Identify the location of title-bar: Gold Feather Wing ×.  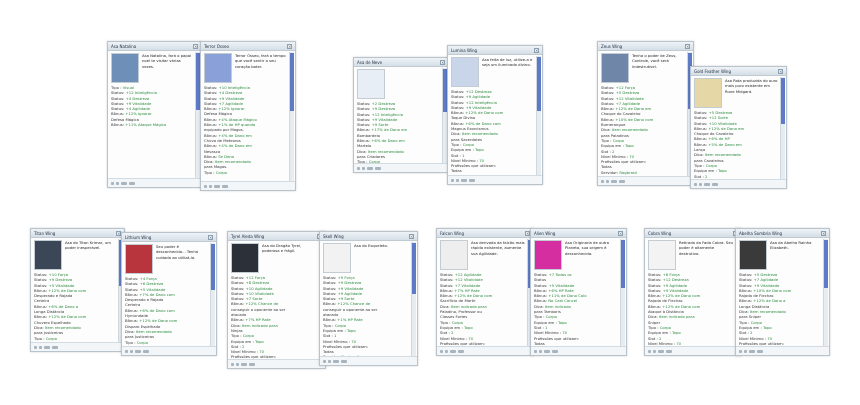
(738, 71).